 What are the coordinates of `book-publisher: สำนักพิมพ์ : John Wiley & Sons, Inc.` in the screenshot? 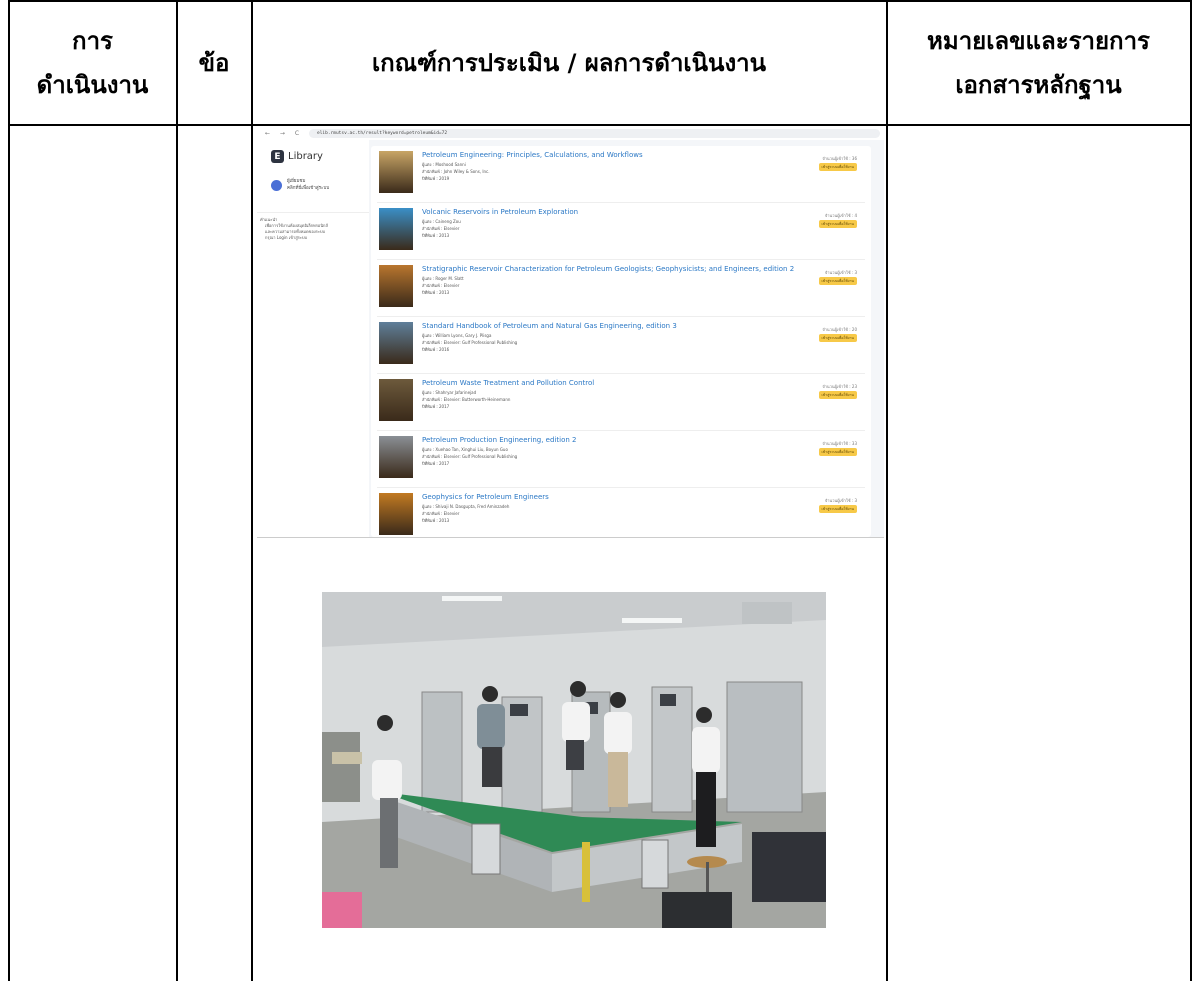 It's located at (456, 171).